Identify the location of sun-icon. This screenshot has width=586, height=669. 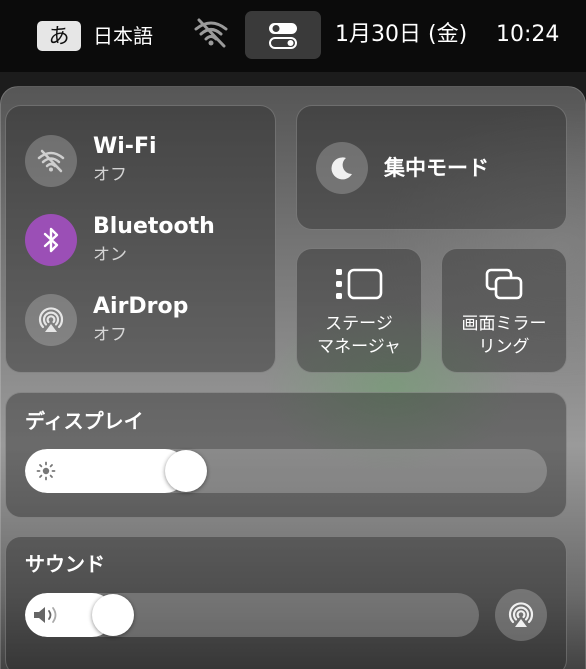
(46, 471).